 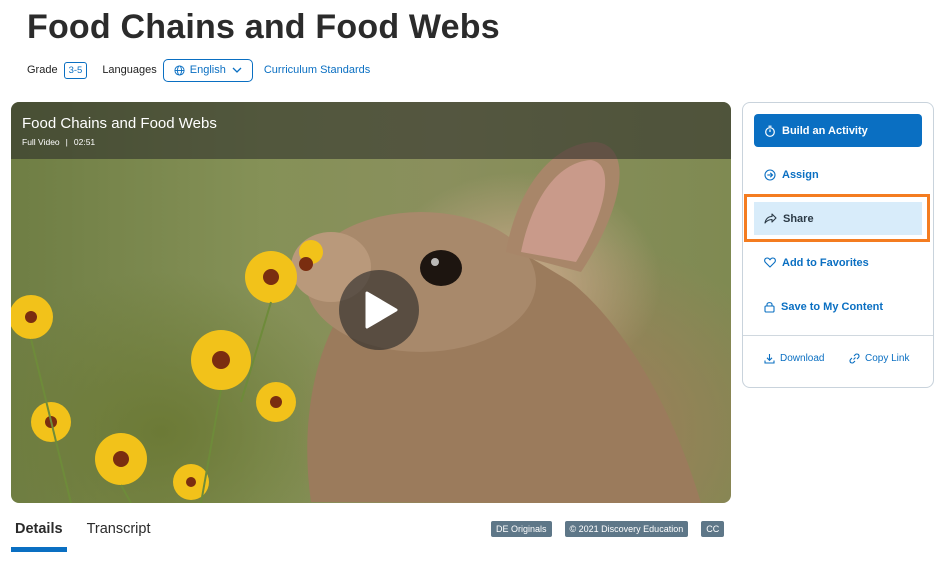 What do you see at coordinates (129, 70) in the screenshot?
I see `languages-label: Languages` at bounding box center [129, 70].